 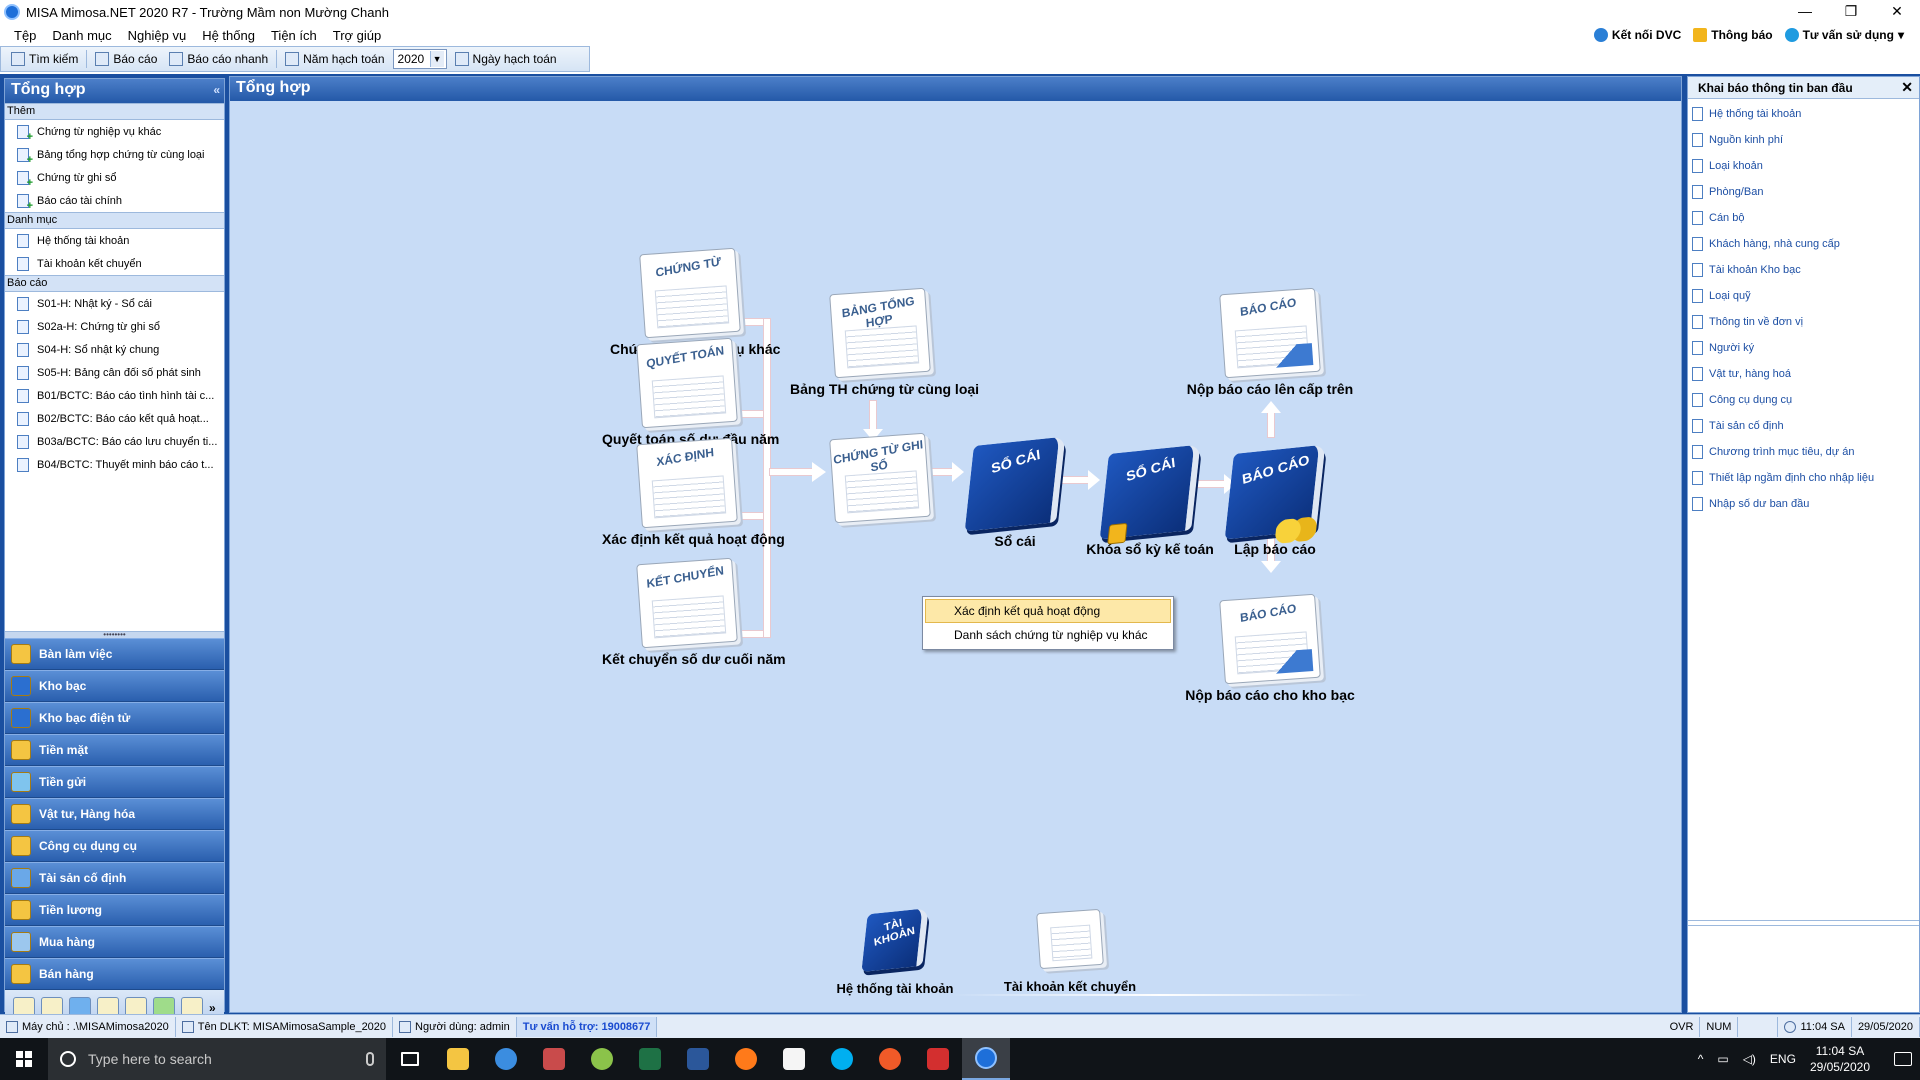 What do you see at coordinates (1048, 635) in the screenshot?
I see `context-menu-item-other-voucher-list: Danh sách chứng từ nghiệp vụ khác` at bounding box center [1048, 635].